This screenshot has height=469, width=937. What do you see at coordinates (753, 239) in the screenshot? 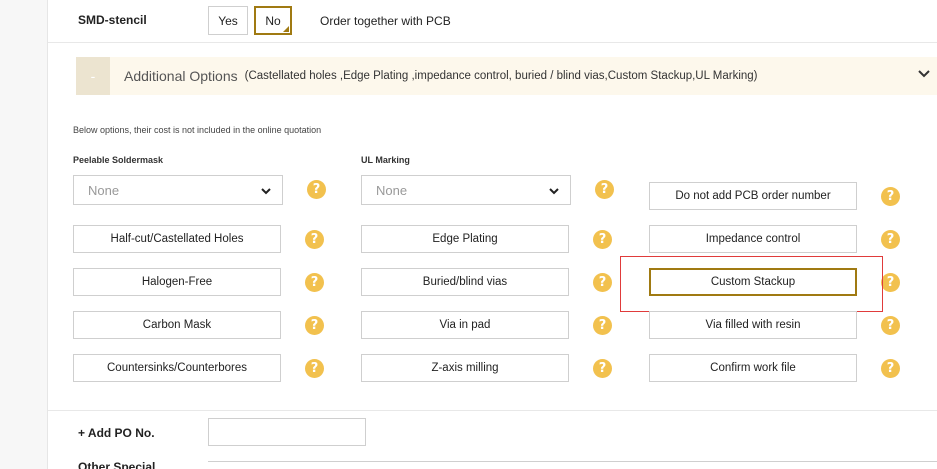
I see `impedance-control-button: Impedance control` at bounding box center [753, 239].